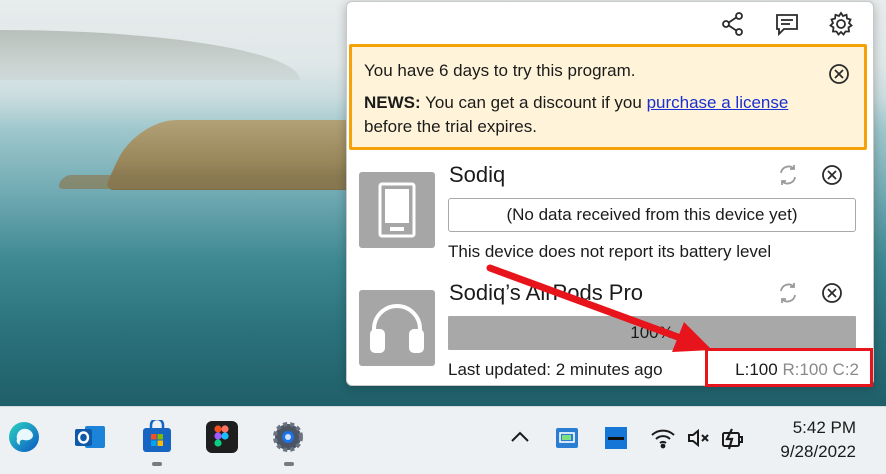 Image resolution: width=886 pixels, height=474 pixels. What do you see at coordinates (443, 440) in the screenshot?
I see `taskbar: 5:42 PM 9/28/2022` at bounding box center [443, 440].